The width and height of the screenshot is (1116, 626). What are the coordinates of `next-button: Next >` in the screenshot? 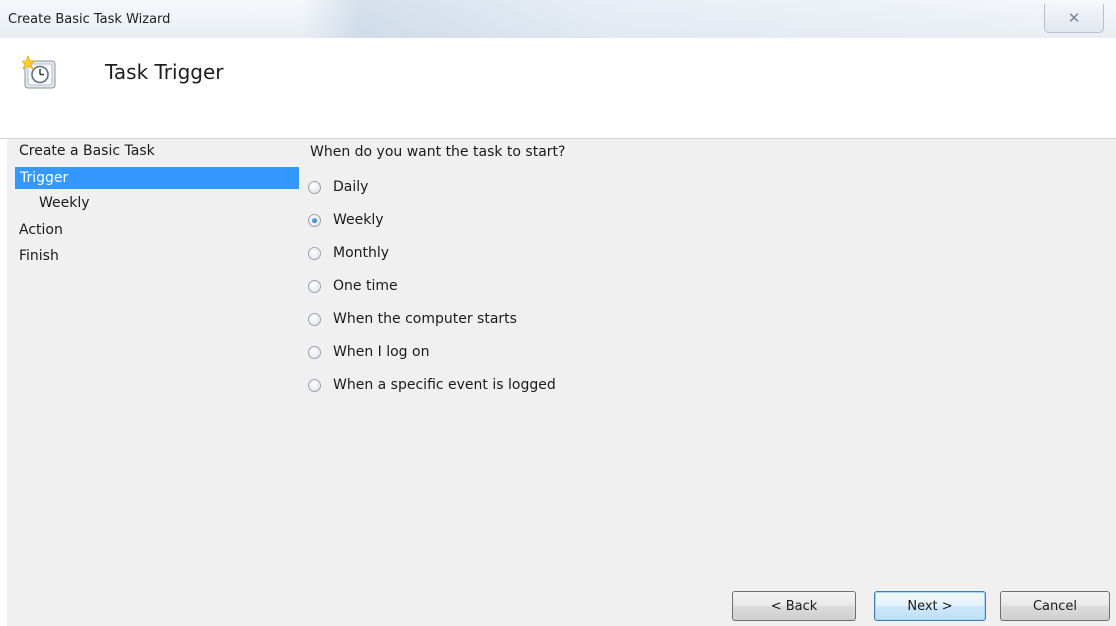 It's located at (930, 606).